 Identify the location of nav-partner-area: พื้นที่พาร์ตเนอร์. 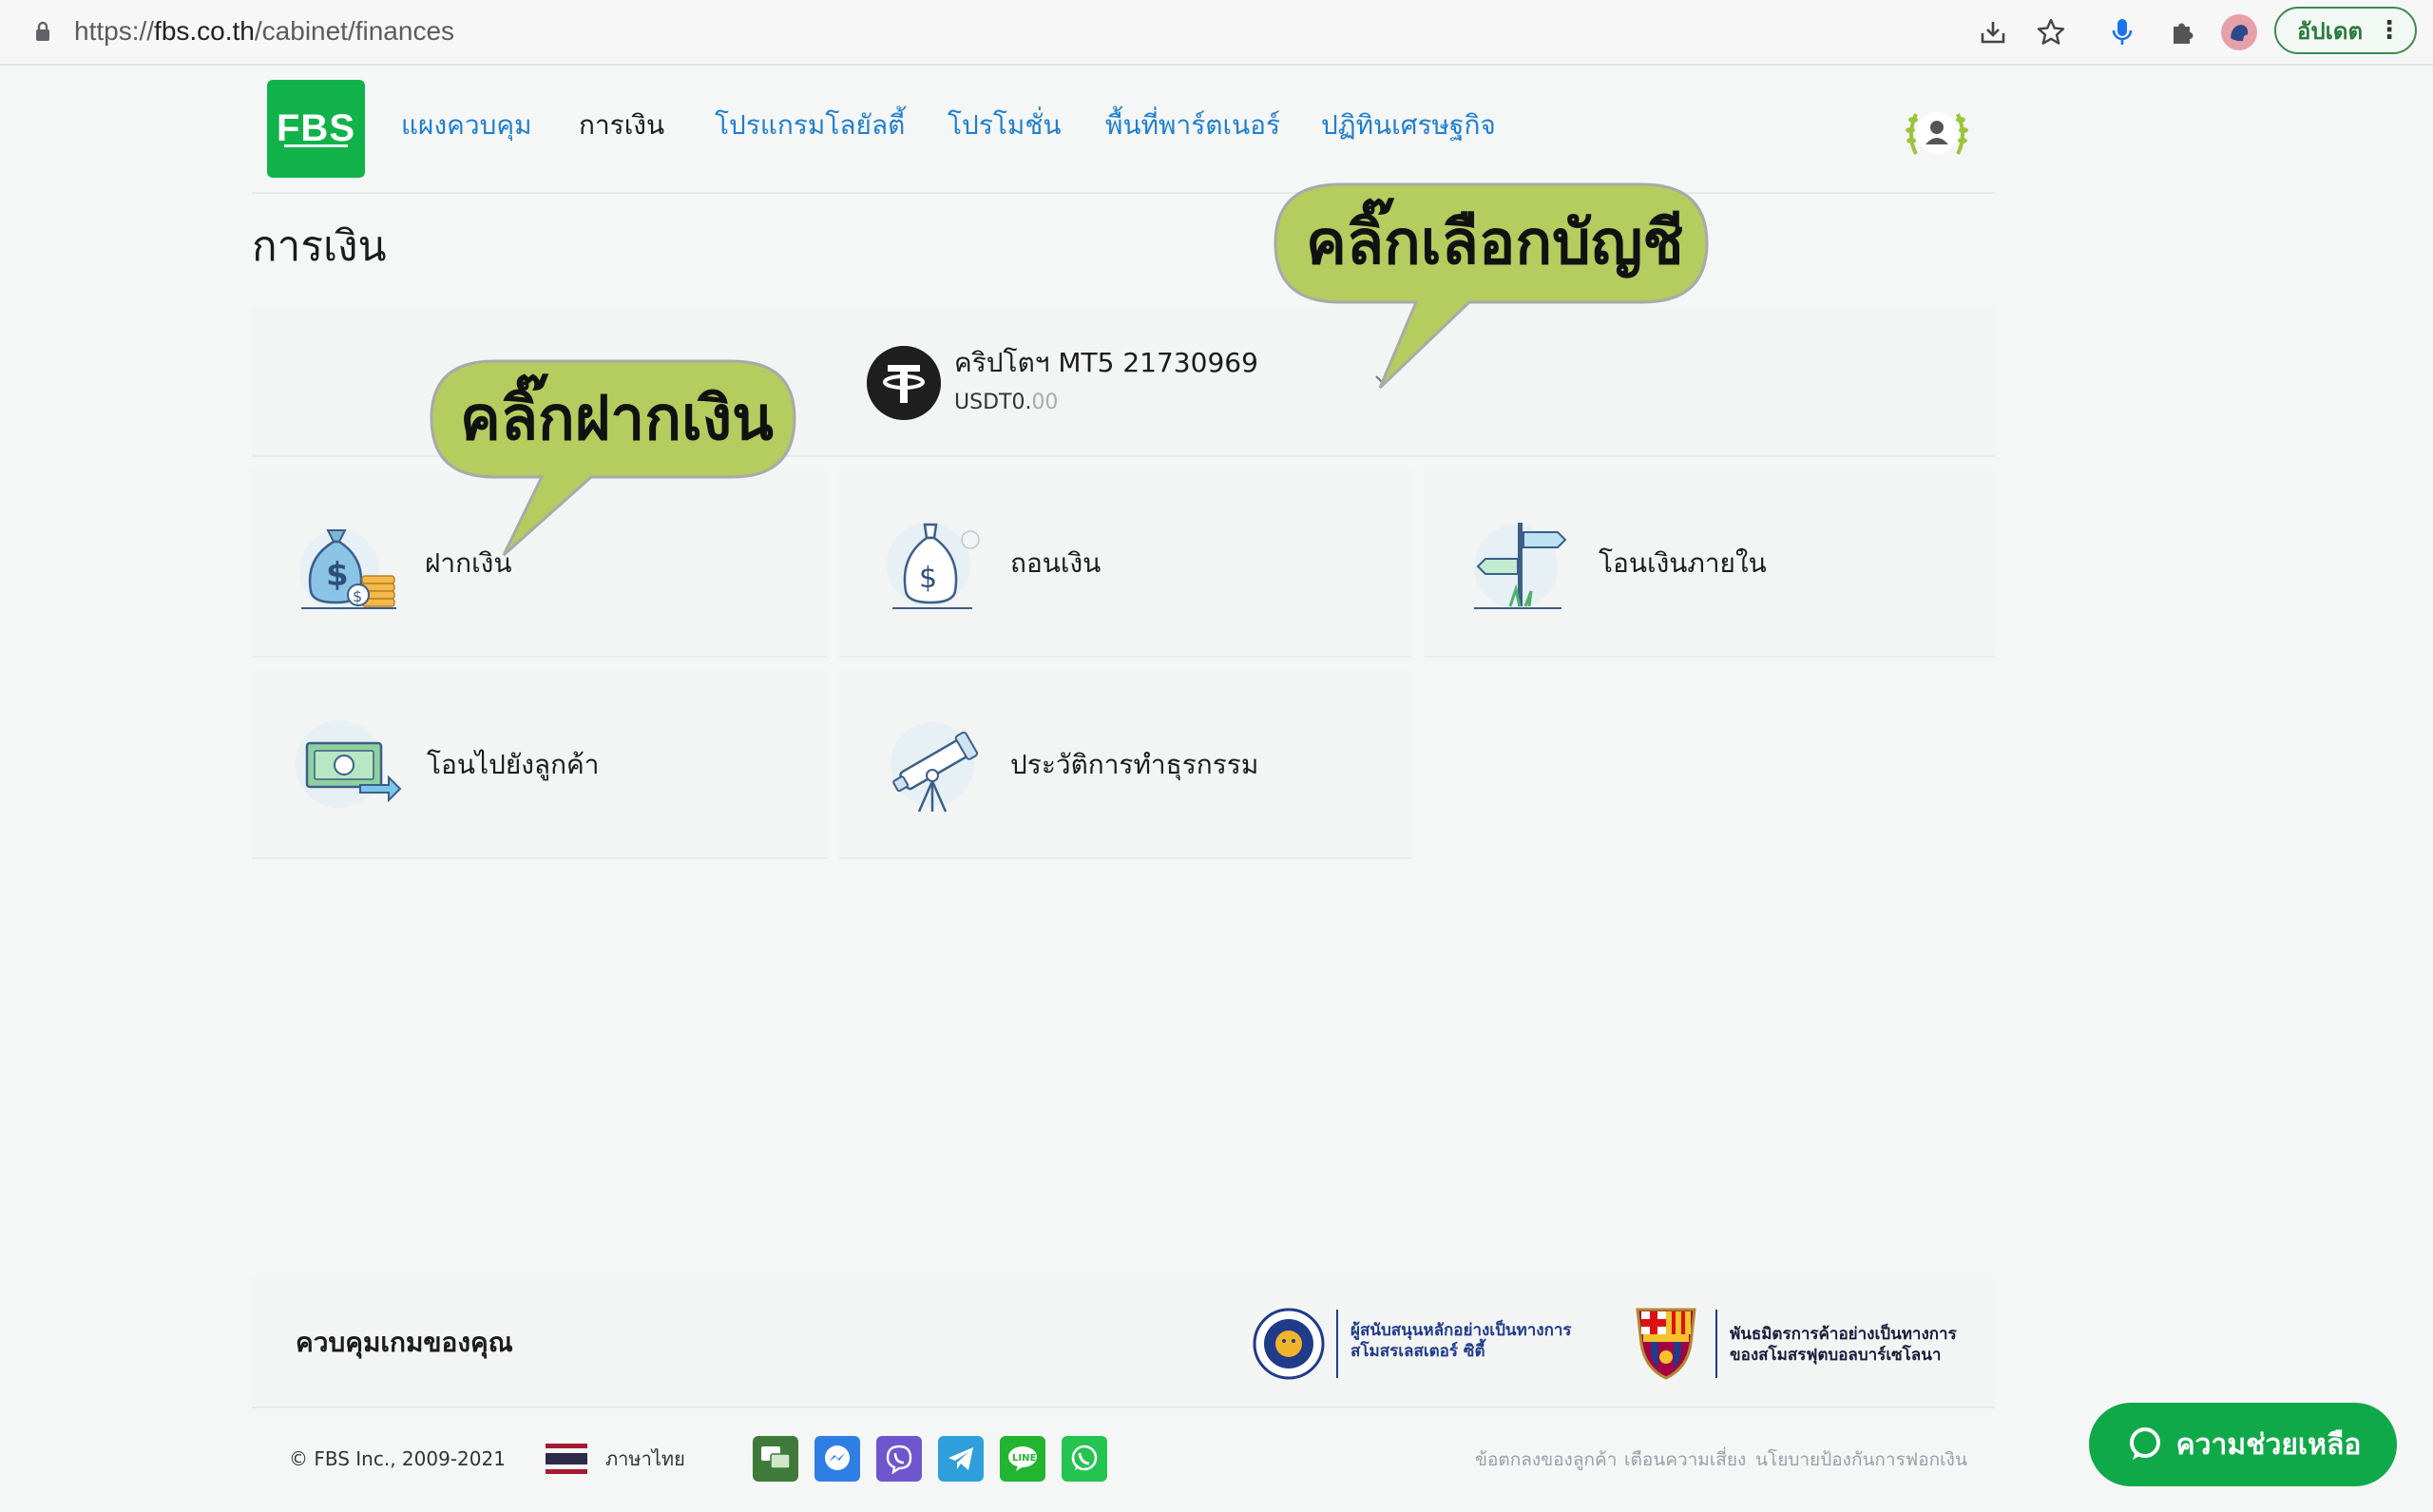
(1192, 125).